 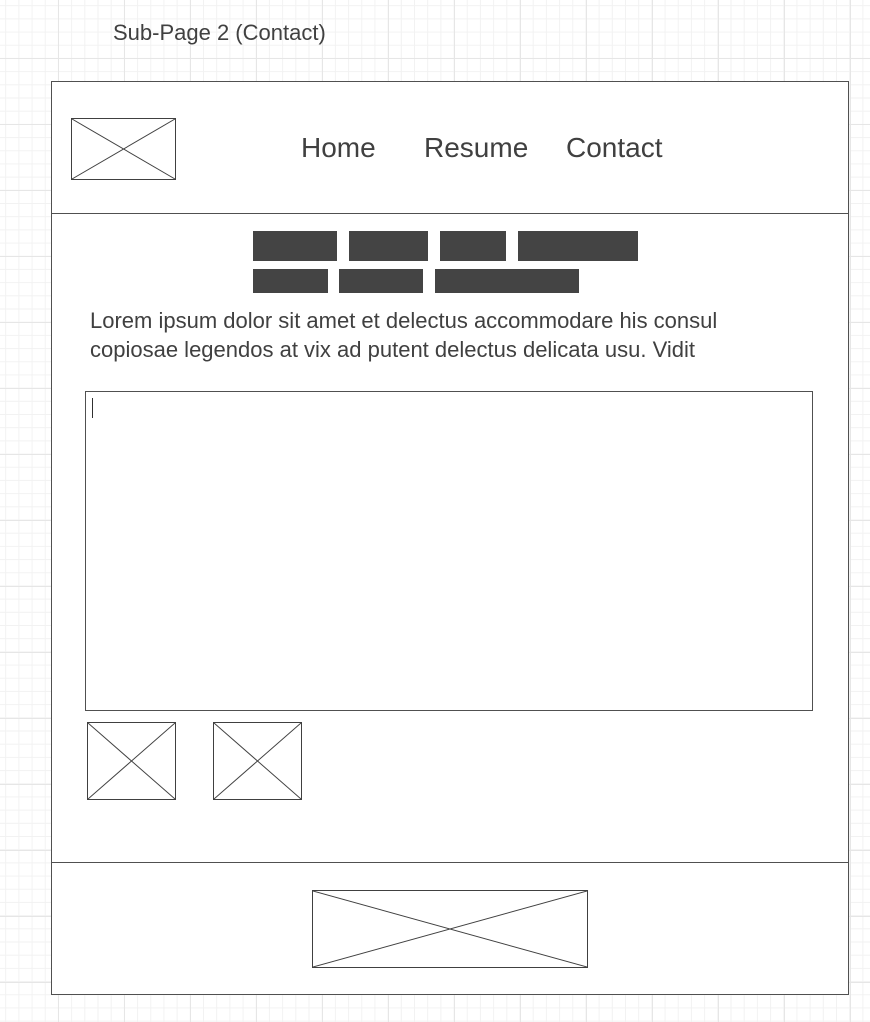 I want to click on footer-image-placeholder, so click(x=450, y=929).